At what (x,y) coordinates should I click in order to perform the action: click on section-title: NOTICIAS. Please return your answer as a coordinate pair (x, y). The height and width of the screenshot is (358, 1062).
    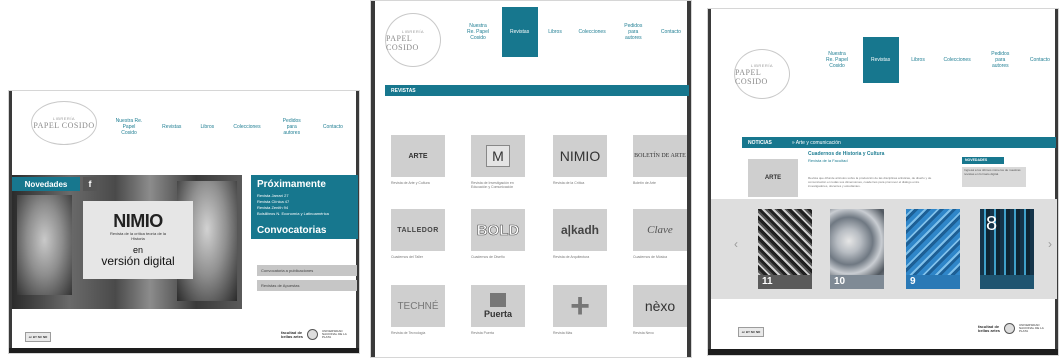
    Looking at the image, I should click on (760, 143).